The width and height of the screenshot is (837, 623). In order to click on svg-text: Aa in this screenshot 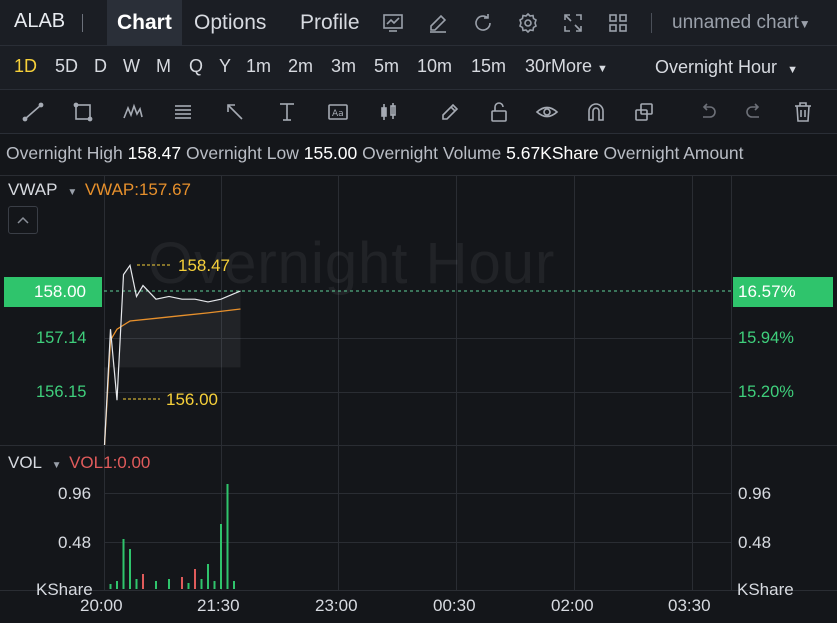, I will do `click(338, 114)`.